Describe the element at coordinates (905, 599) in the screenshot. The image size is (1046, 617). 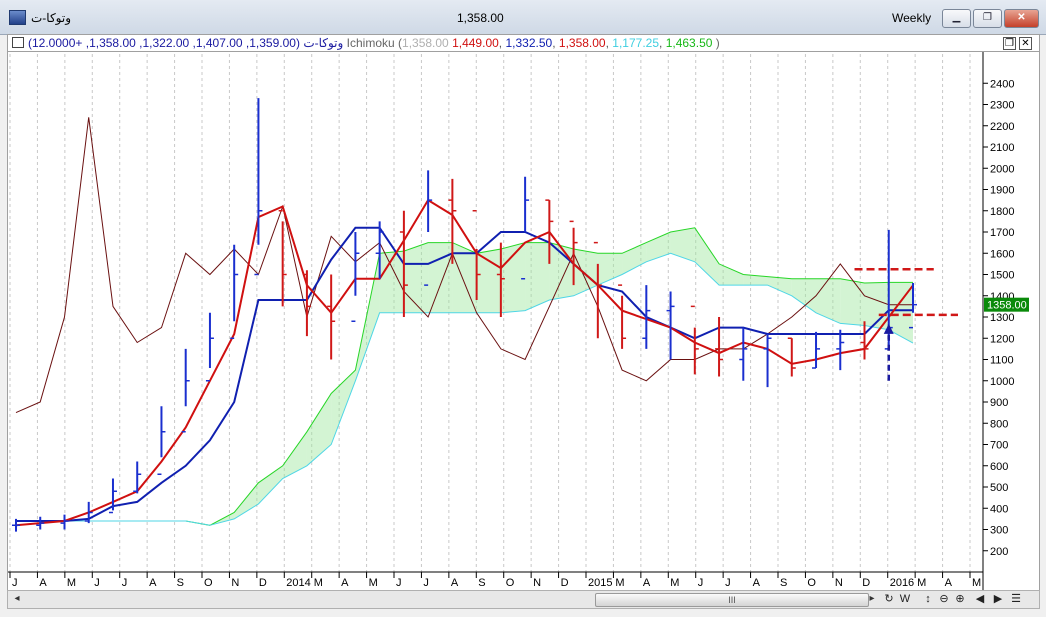
I see `period-w-button: W` at that location.